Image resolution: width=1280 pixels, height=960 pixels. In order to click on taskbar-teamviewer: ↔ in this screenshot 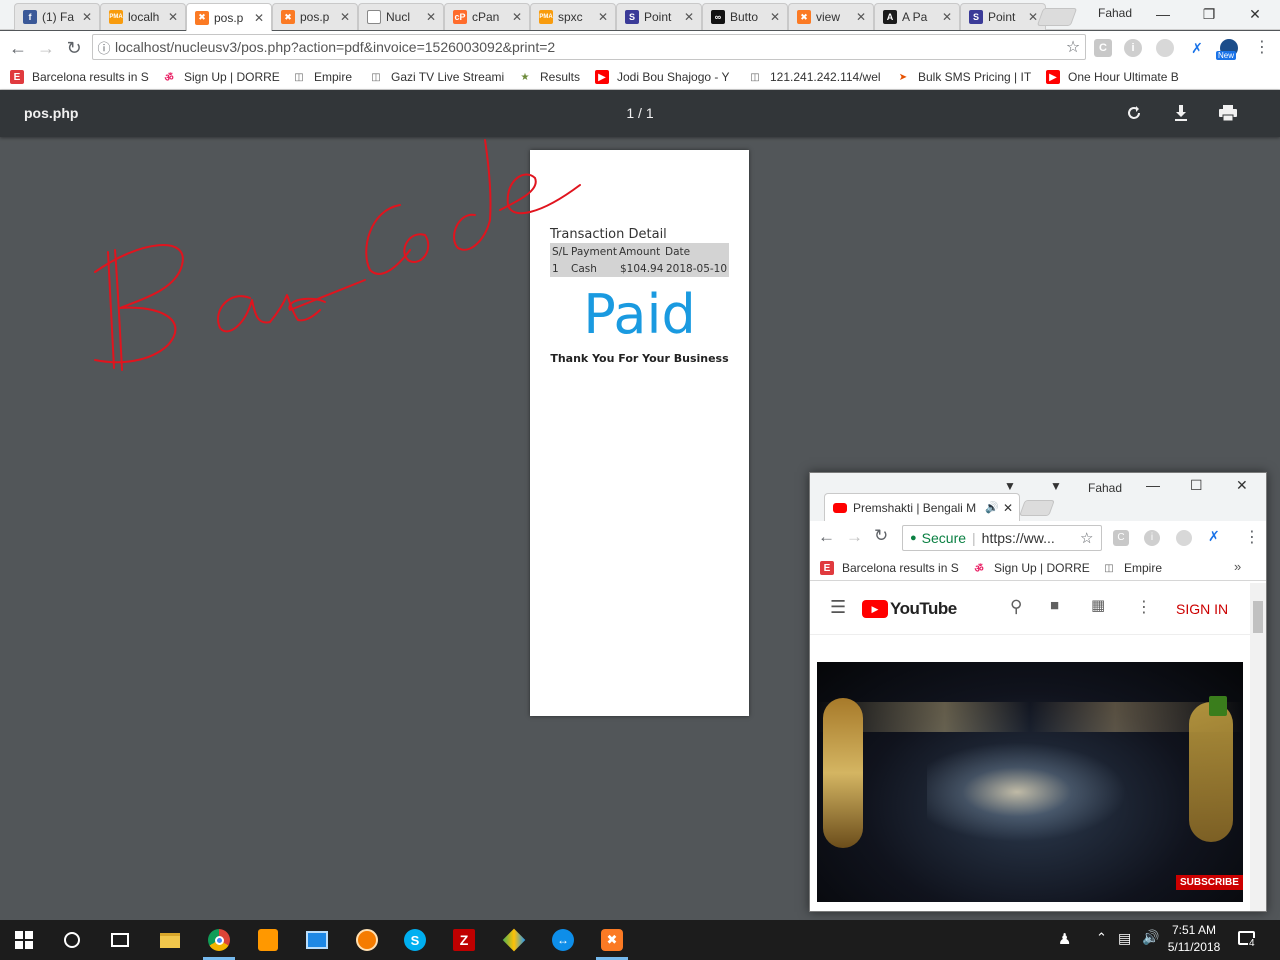, I will do `click(563, 940)`.